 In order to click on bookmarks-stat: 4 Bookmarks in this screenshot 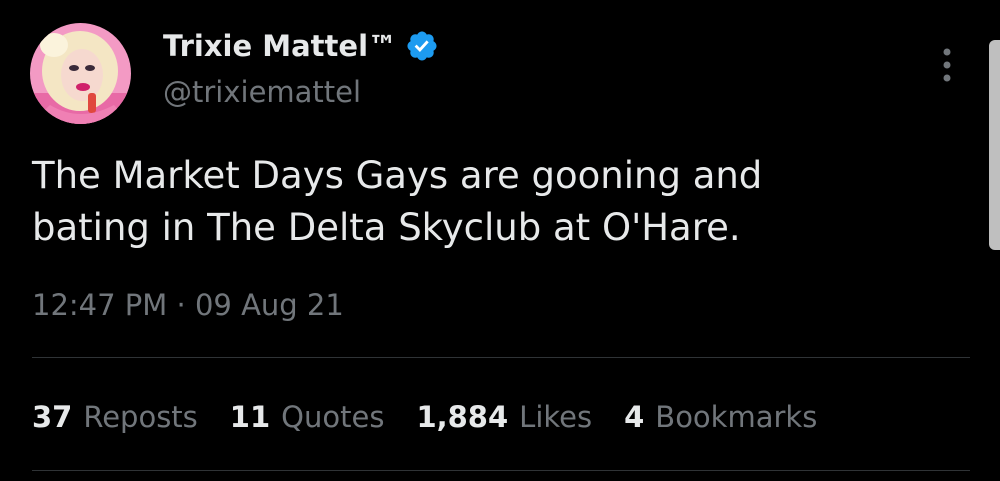, I will do `click(720, 417)`.